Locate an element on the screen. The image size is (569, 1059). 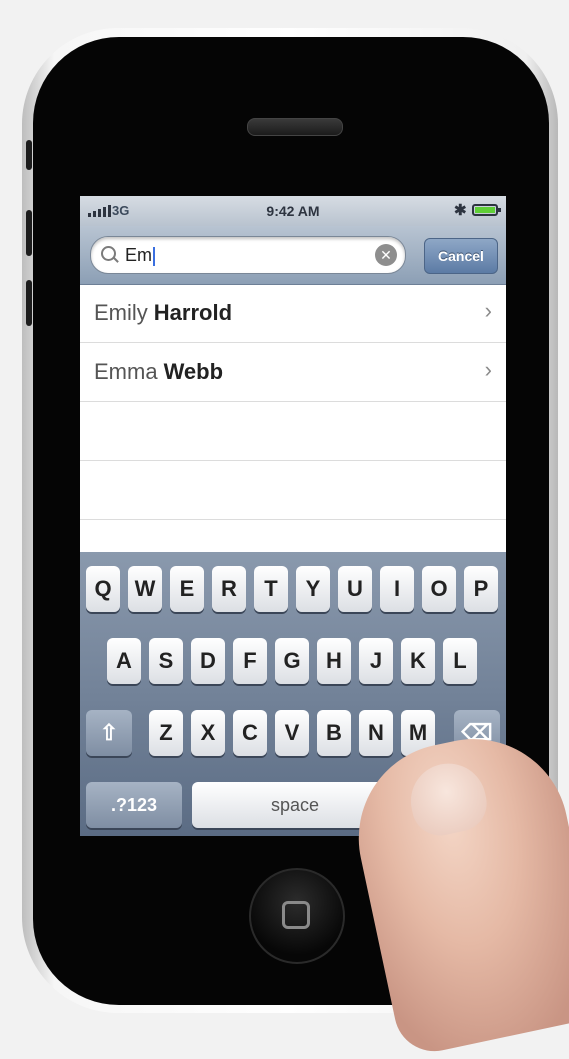
key-v: V is located at coordinates (292, 733).